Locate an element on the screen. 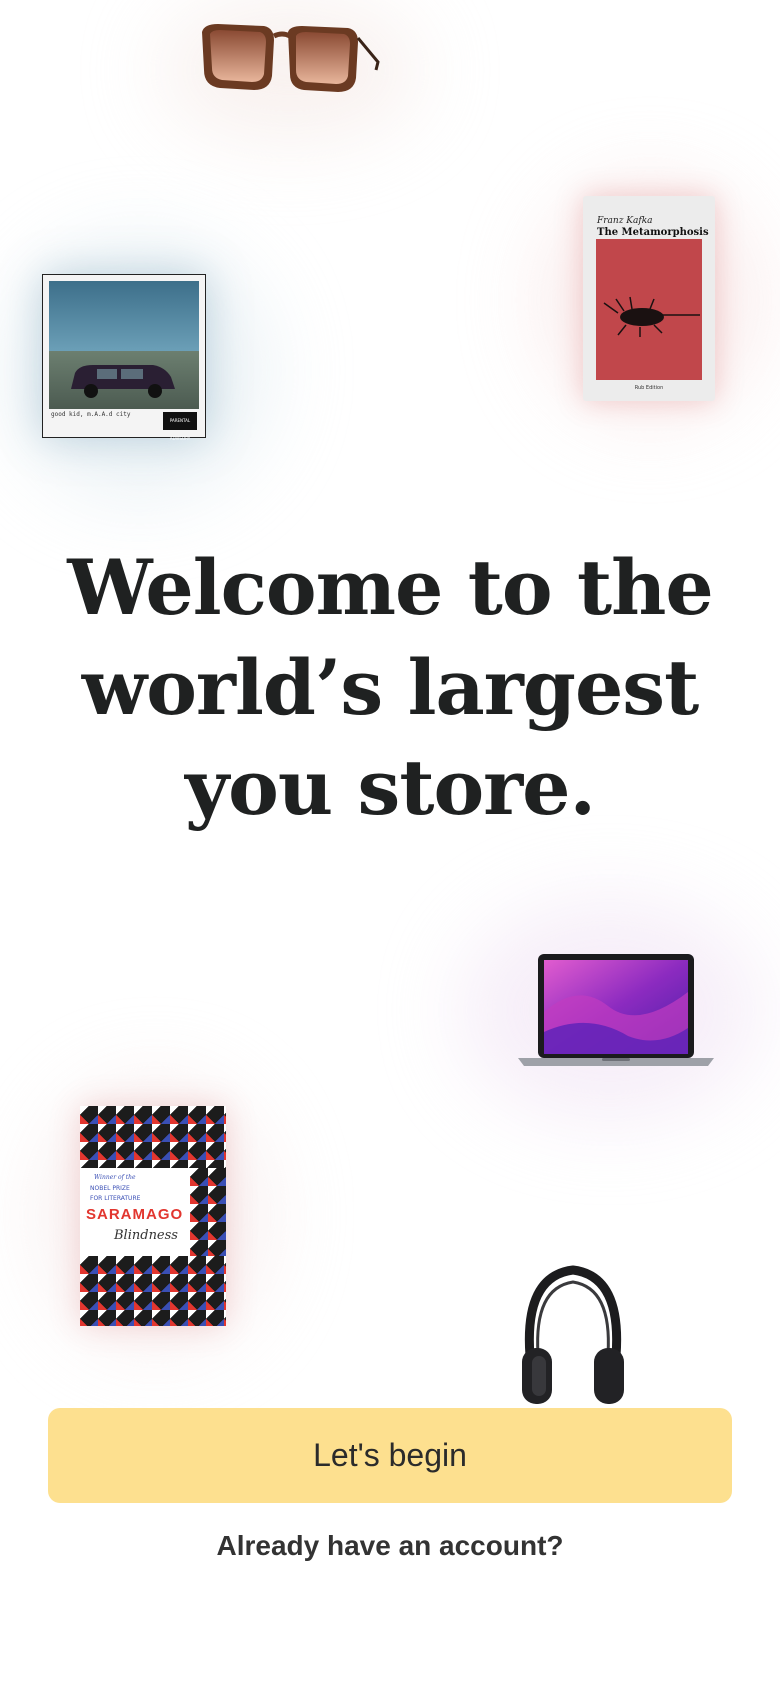 This screenshot has width=780, height=1688. welcome-heading-line-2: world’s largest is located at coordinates (390, 687).